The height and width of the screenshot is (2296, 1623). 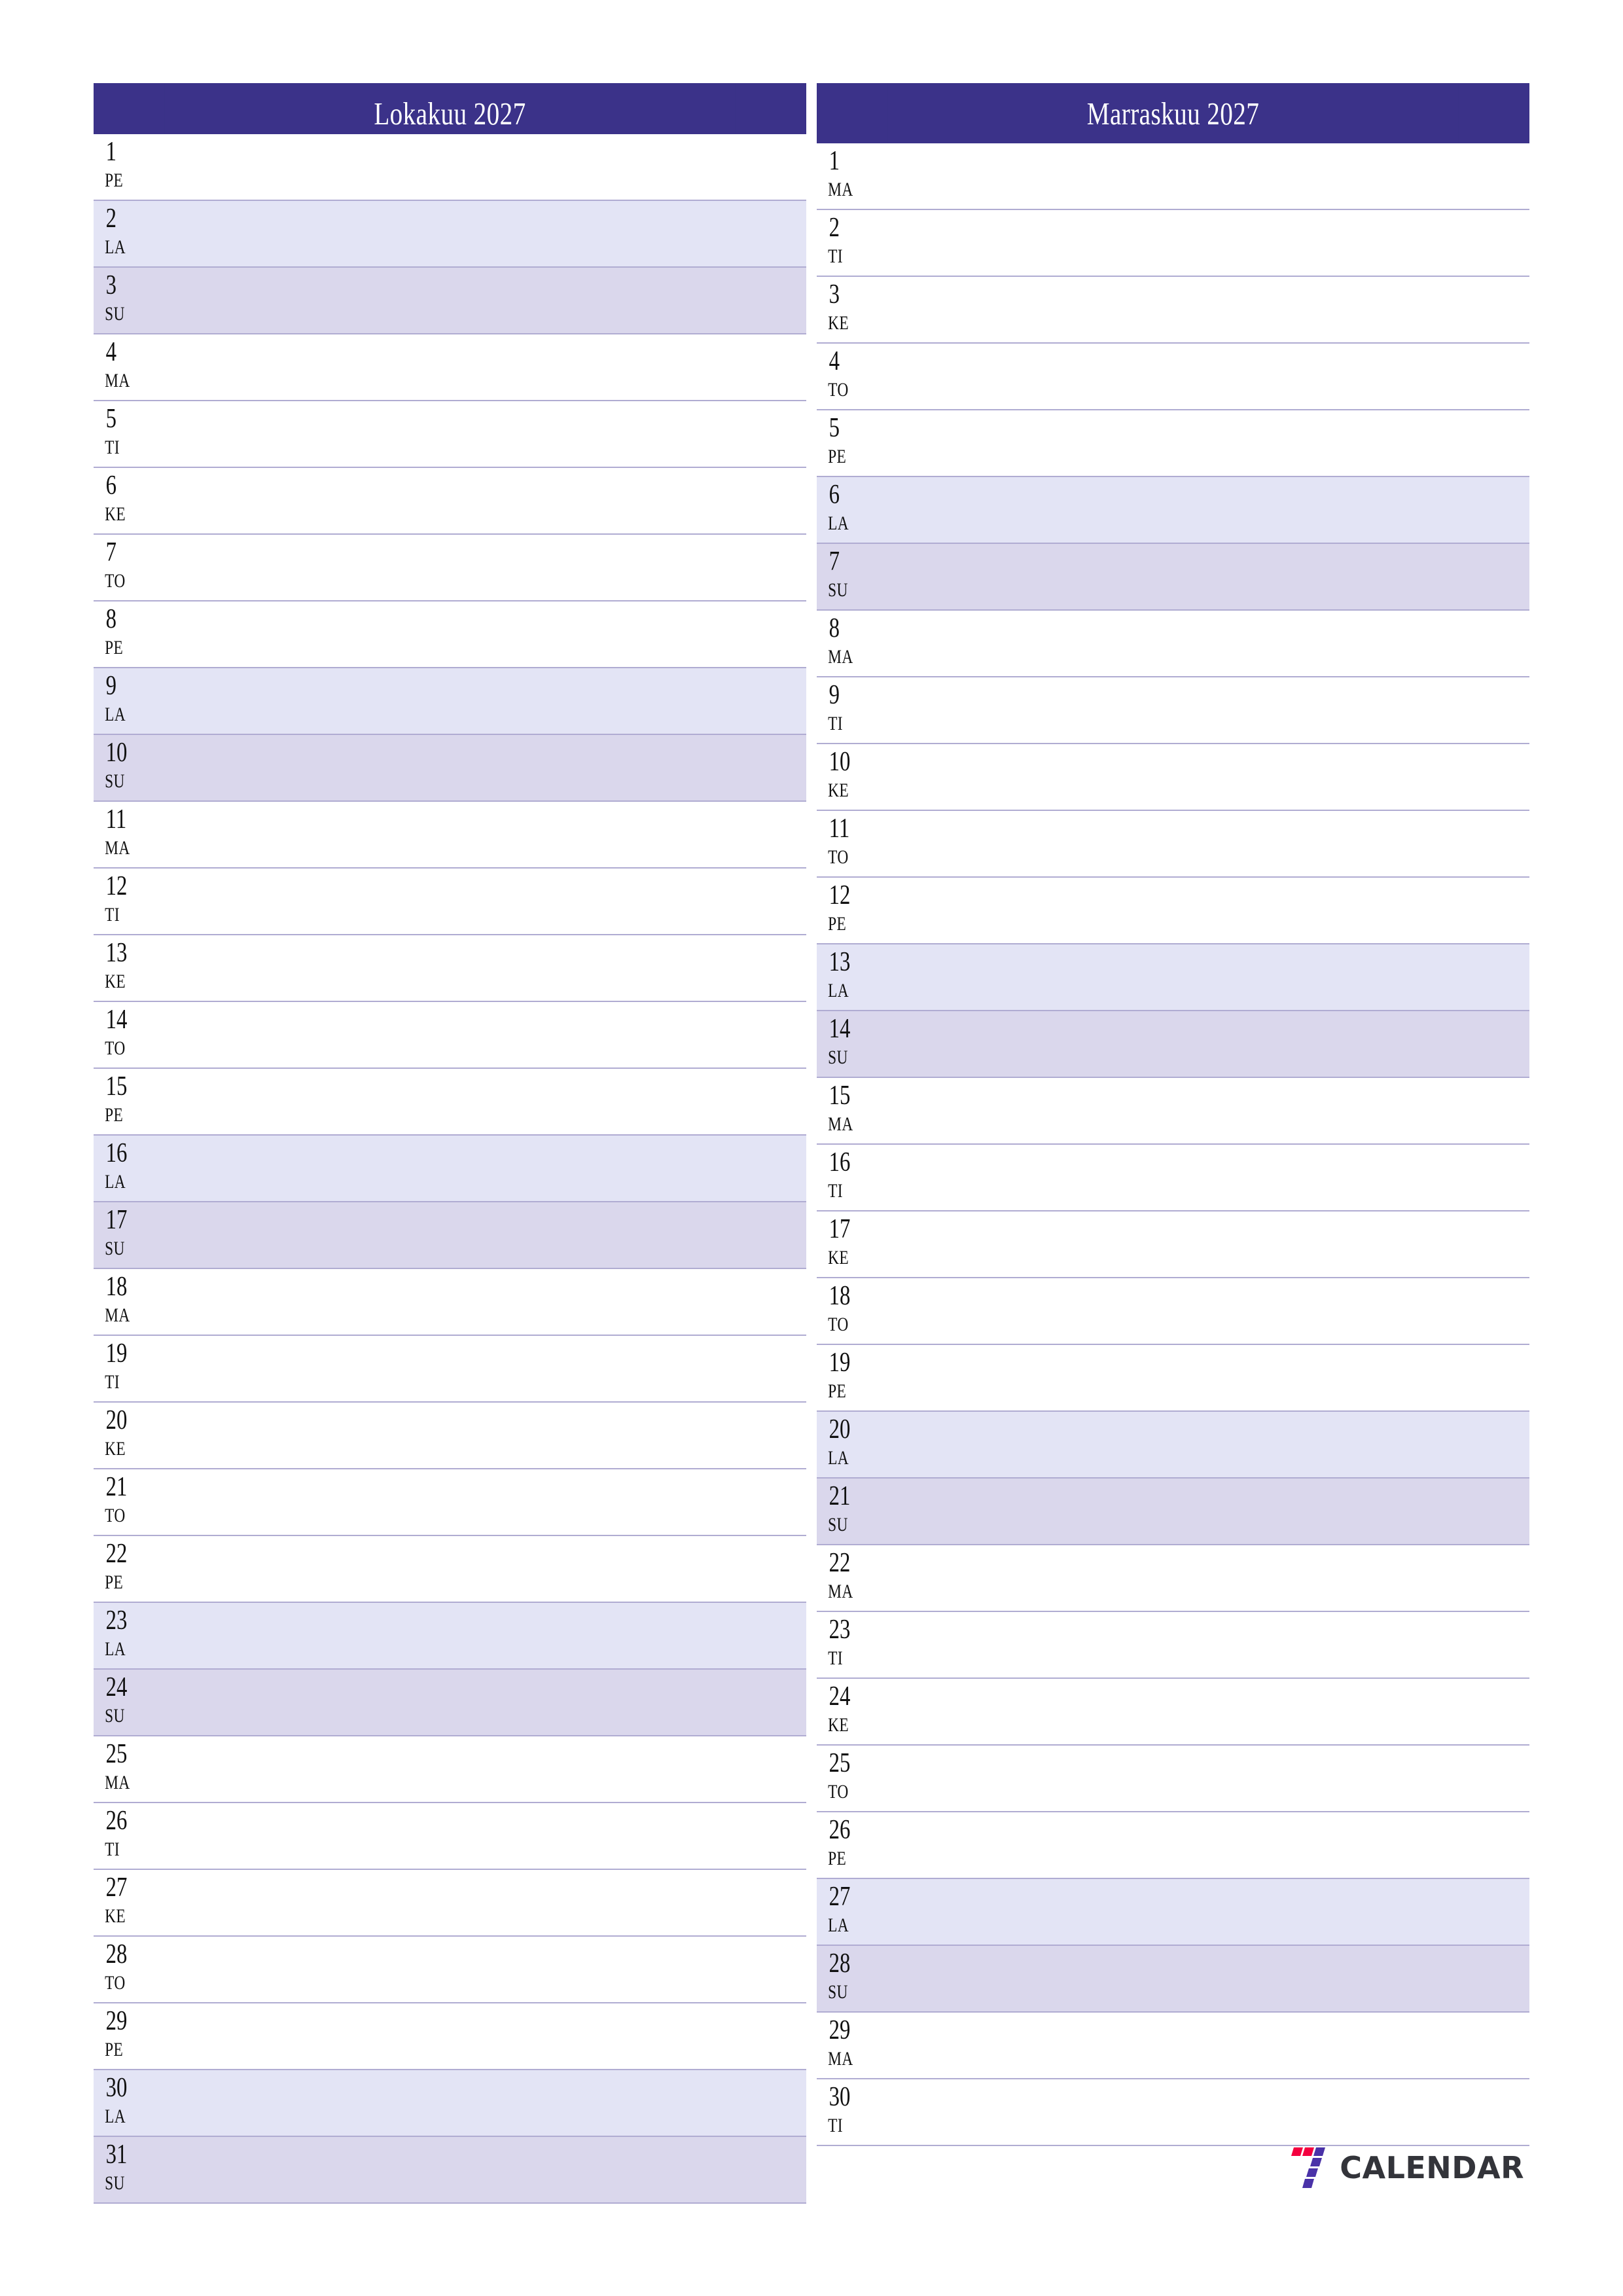 What do you see at coordinates (450, 1369) in the screenshot?
I see `day-row: 19 TI` at bounding box center [450, 1369].